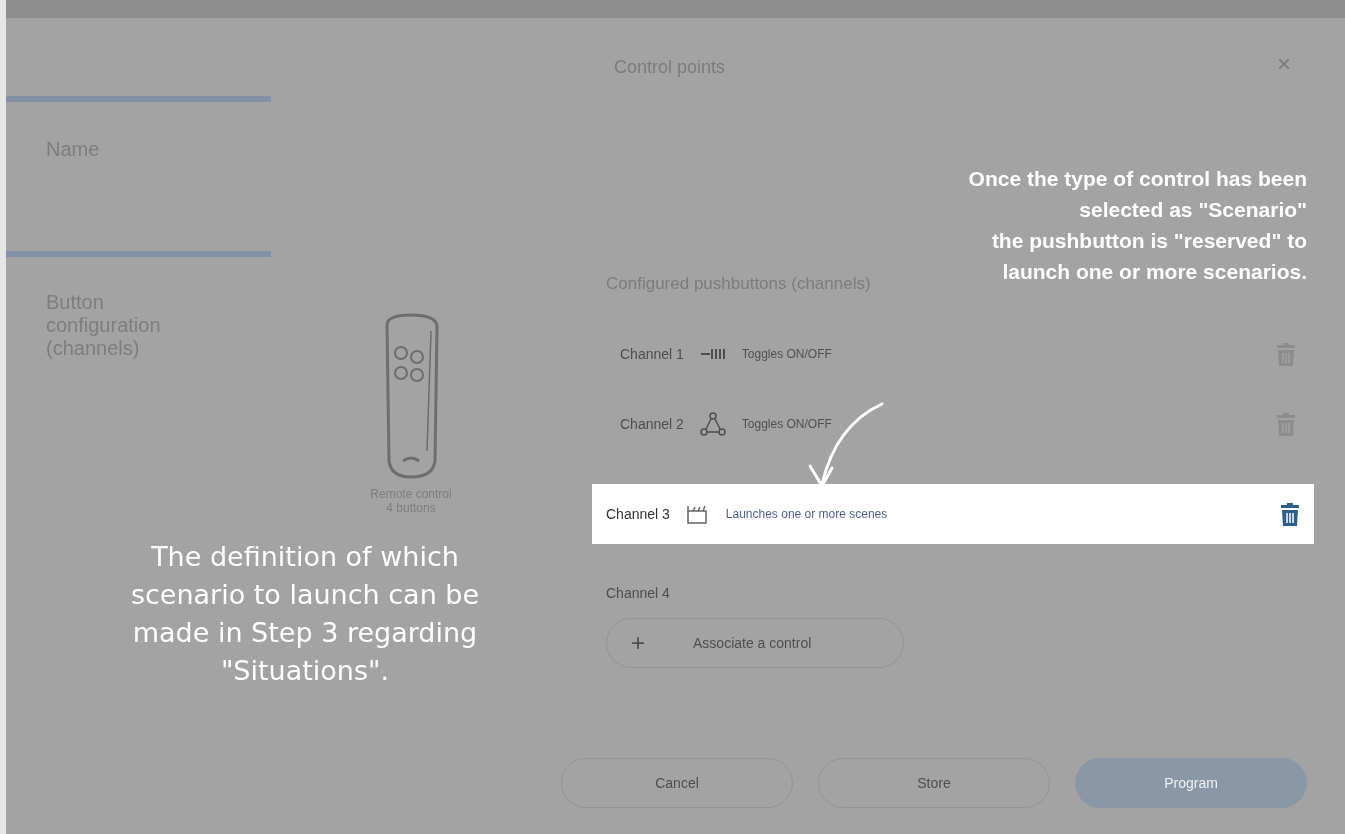 The width and height of the screenshot is (1345, 834). I want to click on channel-row: Channel 1 Toggles ON/OFF, so click(958, 354).